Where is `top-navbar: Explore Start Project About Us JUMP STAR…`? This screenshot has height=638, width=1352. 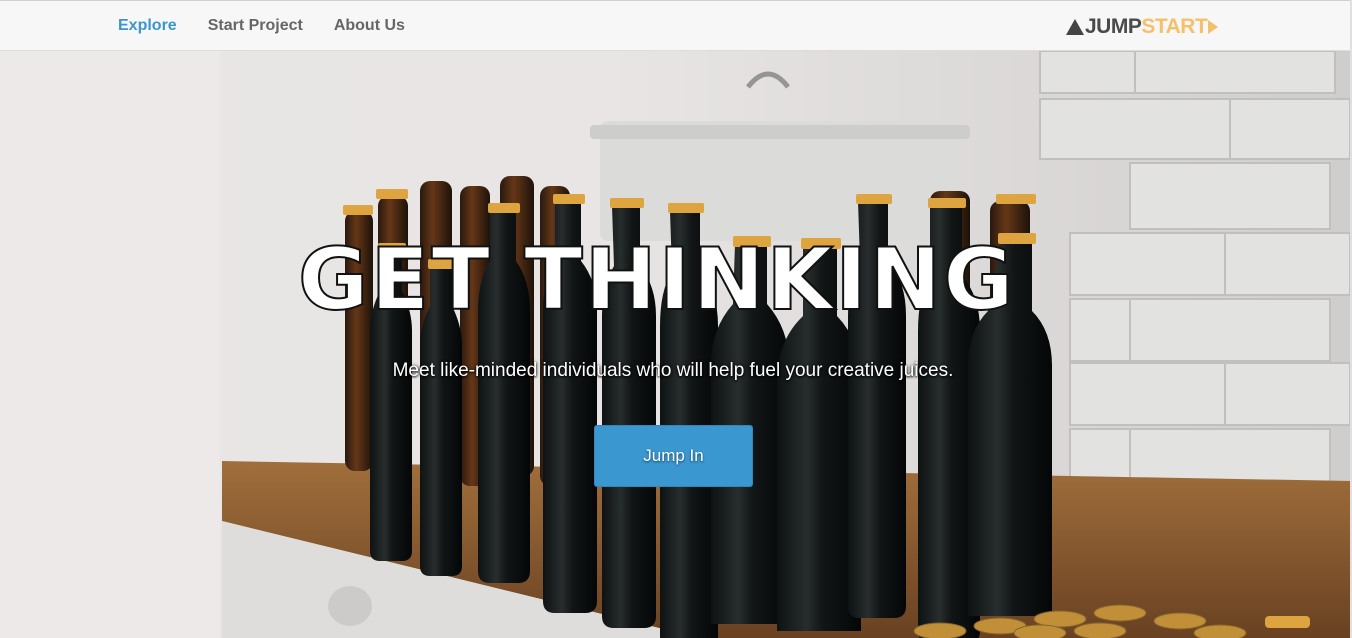
top-navbar: Explore Start Project About Us JUMP STAR… is located at coordinates (676, 25).